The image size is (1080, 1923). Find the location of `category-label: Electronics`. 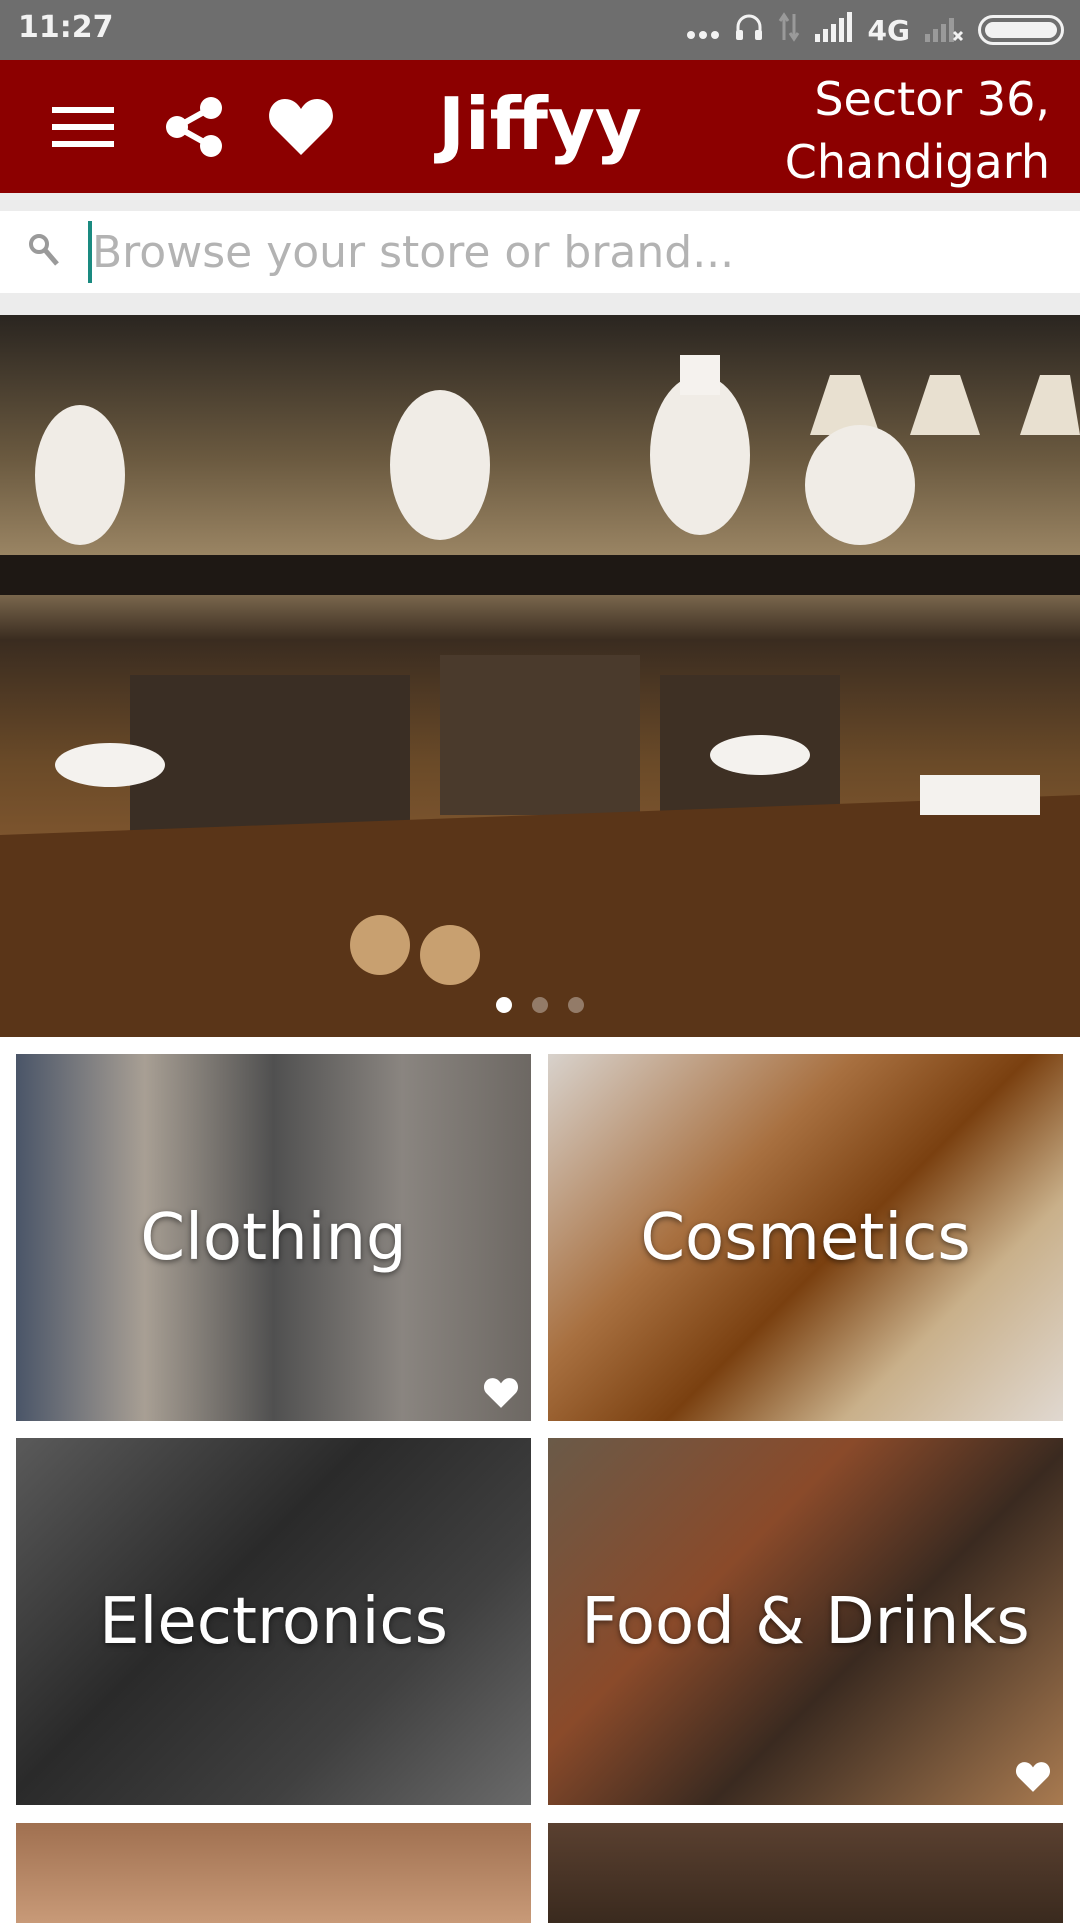

category-label: Electronics is located at coordinates (273, 1621).